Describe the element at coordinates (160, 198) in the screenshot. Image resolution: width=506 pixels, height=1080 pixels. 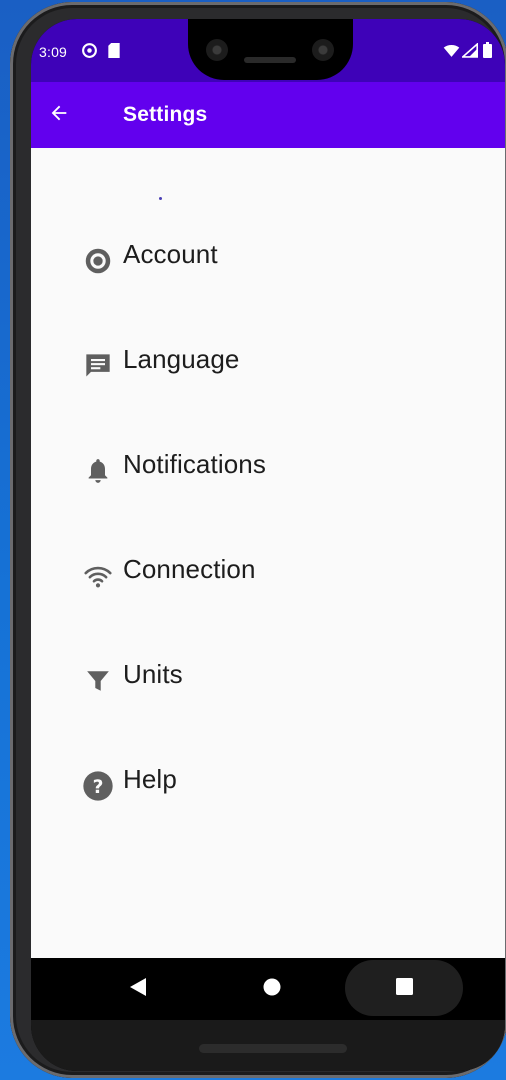
I see `stray-dot` at that location.